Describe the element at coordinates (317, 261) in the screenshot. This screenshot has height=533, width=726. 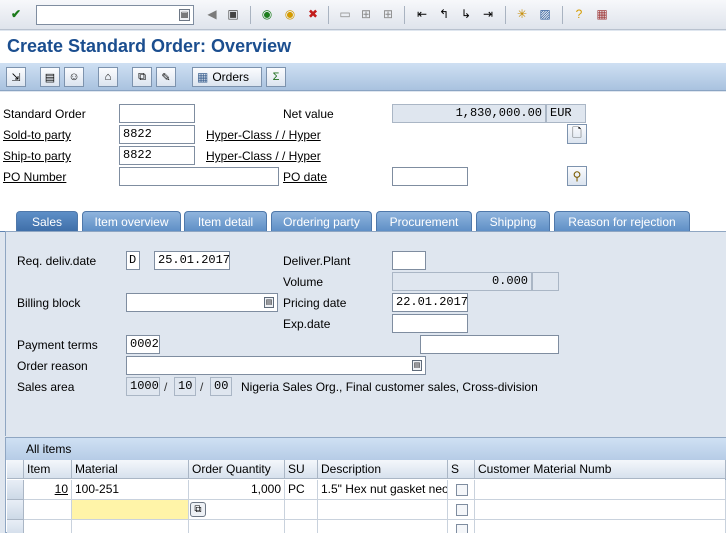
I see `deliver-plant-label: Deliver.Plant` at that location.